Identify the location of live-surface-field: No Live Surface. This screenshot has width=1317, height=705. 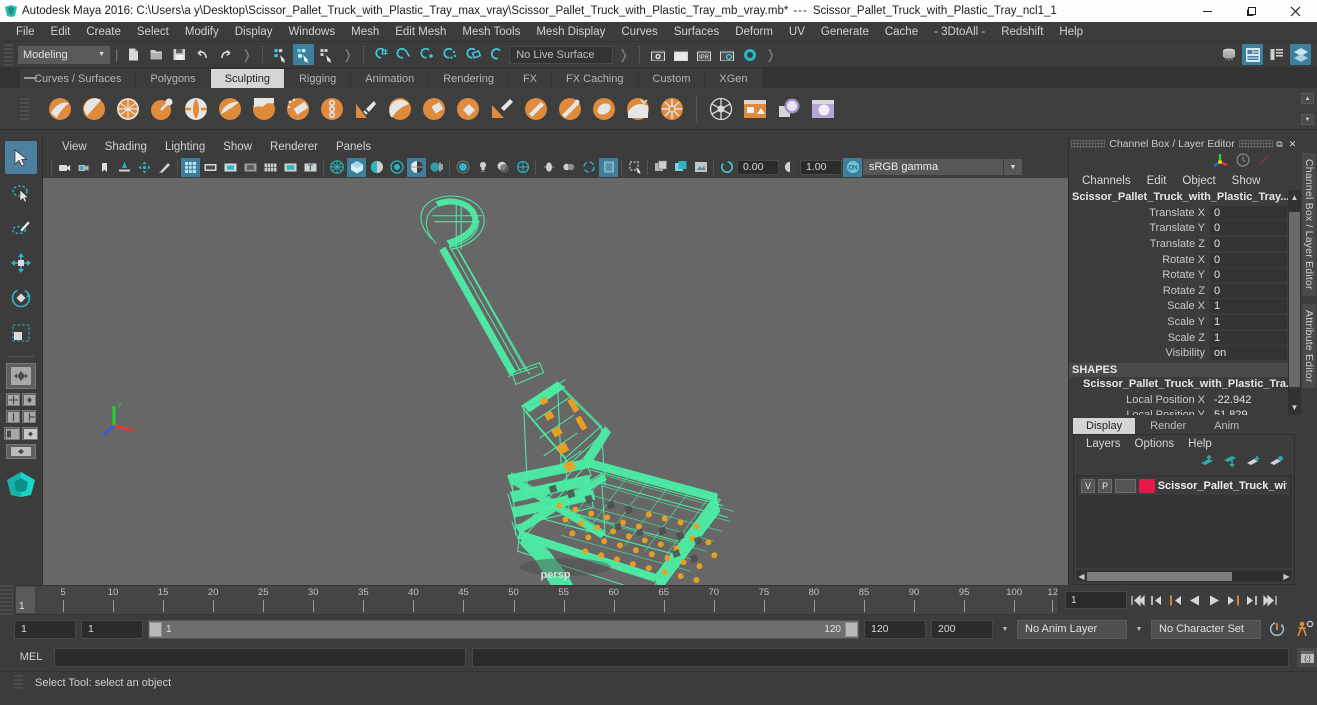
(561, 54).